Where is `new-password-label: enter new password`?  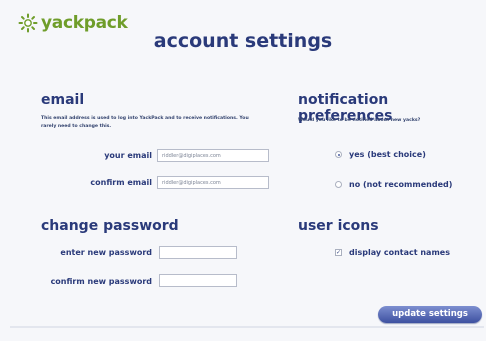 new-password-label: enter new password is located at coordinates (106, 252).